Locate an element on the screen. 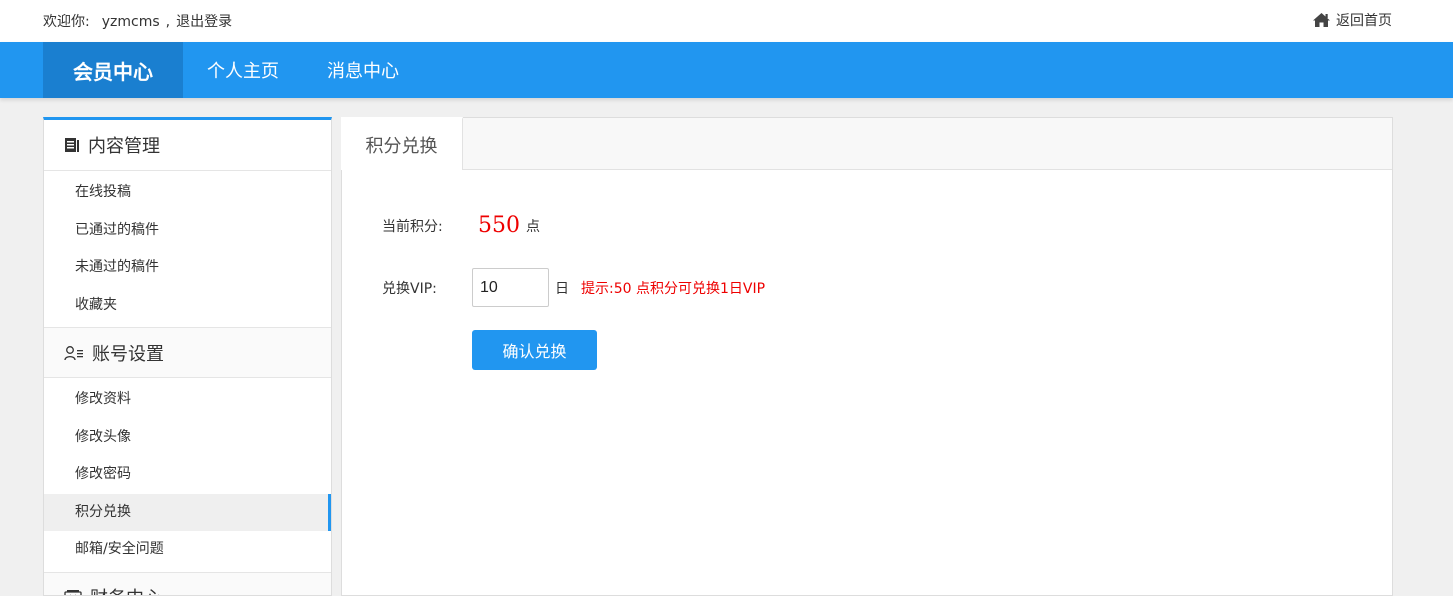  nav-brand-member-center: 会员中心 is located at coordinates (113, 70).